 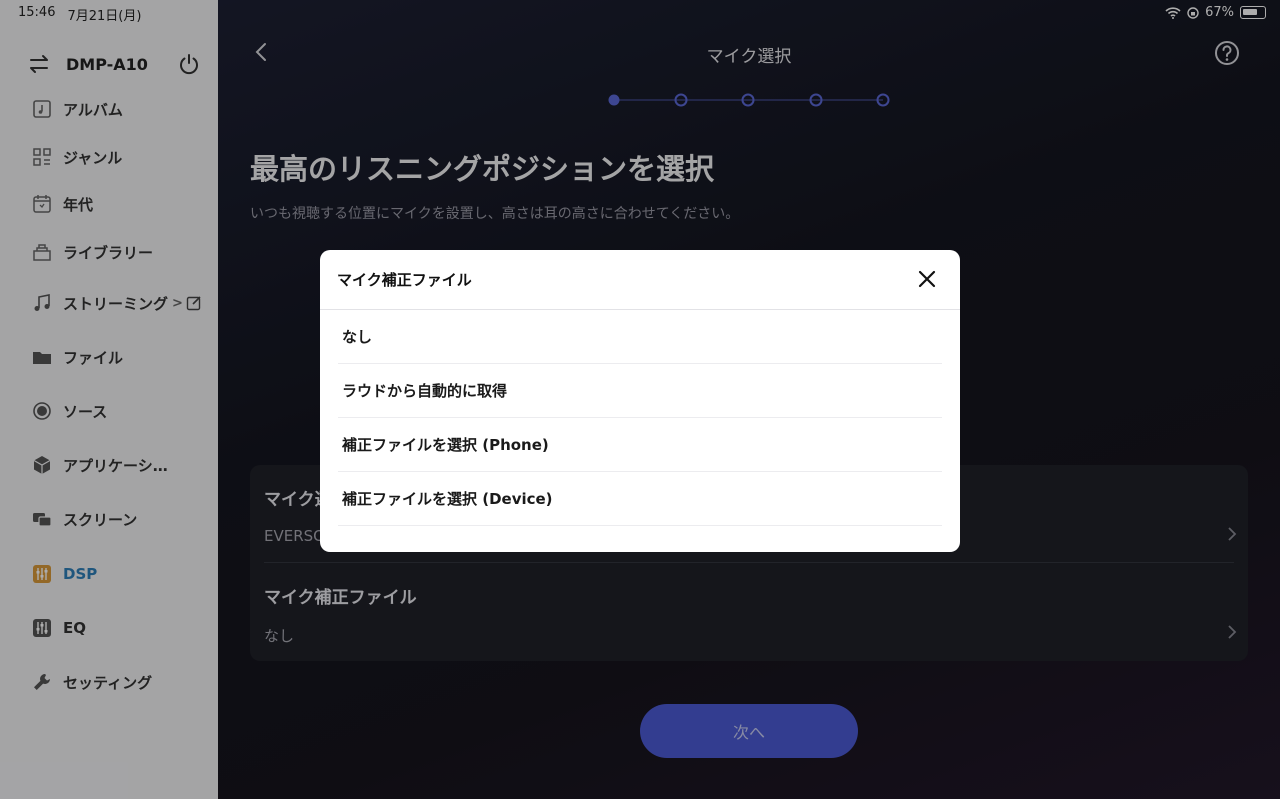 I want to click on option-cloud-auto: ラウドから自動的に取得, so click(x=640, y=391).